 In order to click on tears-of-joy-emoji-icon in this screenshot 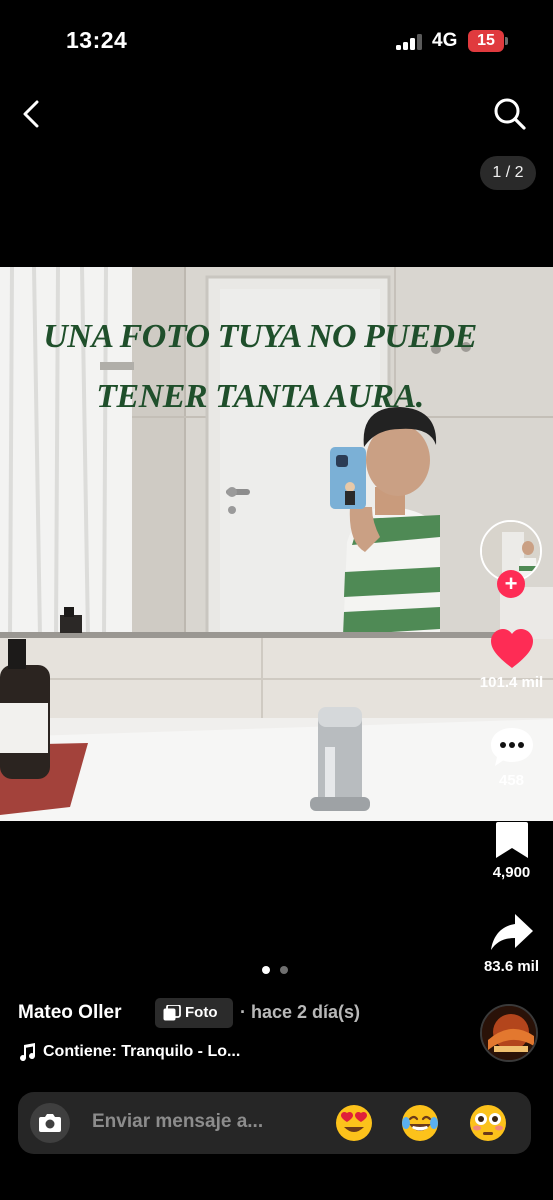, I will do `click(420, 1123)`.